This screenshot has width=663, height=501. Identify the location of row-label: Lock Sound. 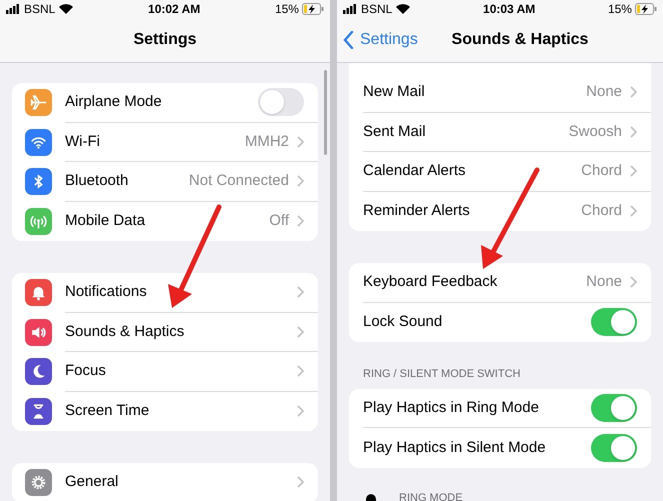
(403, 322).